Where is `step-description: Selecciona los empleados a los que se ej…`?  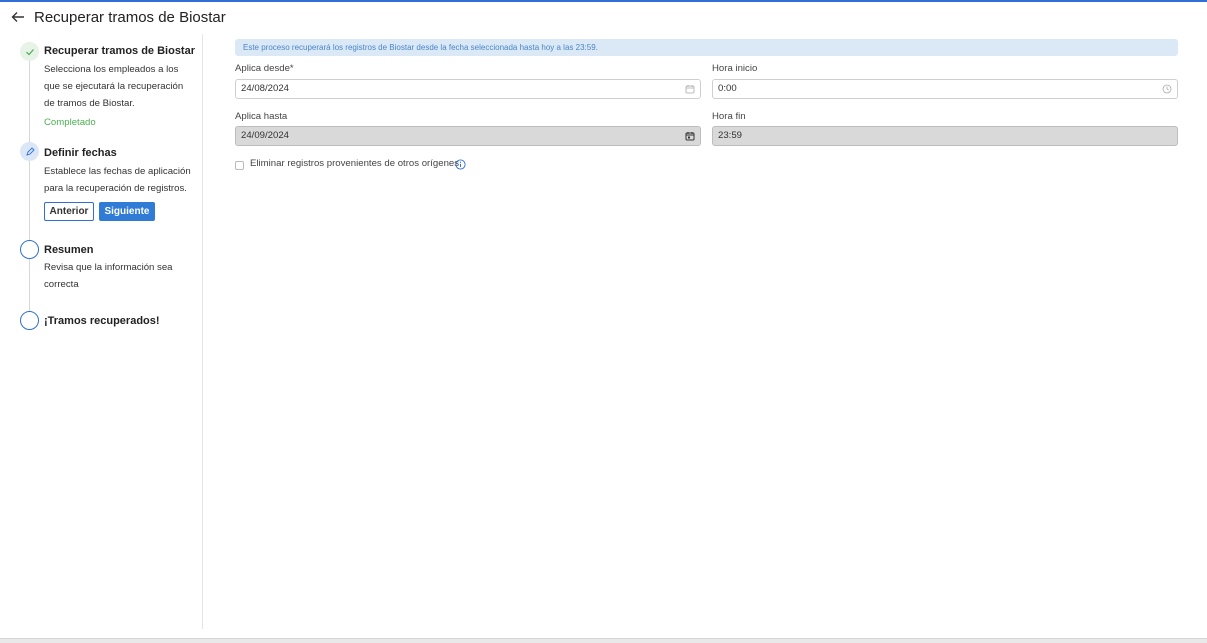
step-description: Selecciona los empleados a los que se ej… is located at coordinates (119, 86).